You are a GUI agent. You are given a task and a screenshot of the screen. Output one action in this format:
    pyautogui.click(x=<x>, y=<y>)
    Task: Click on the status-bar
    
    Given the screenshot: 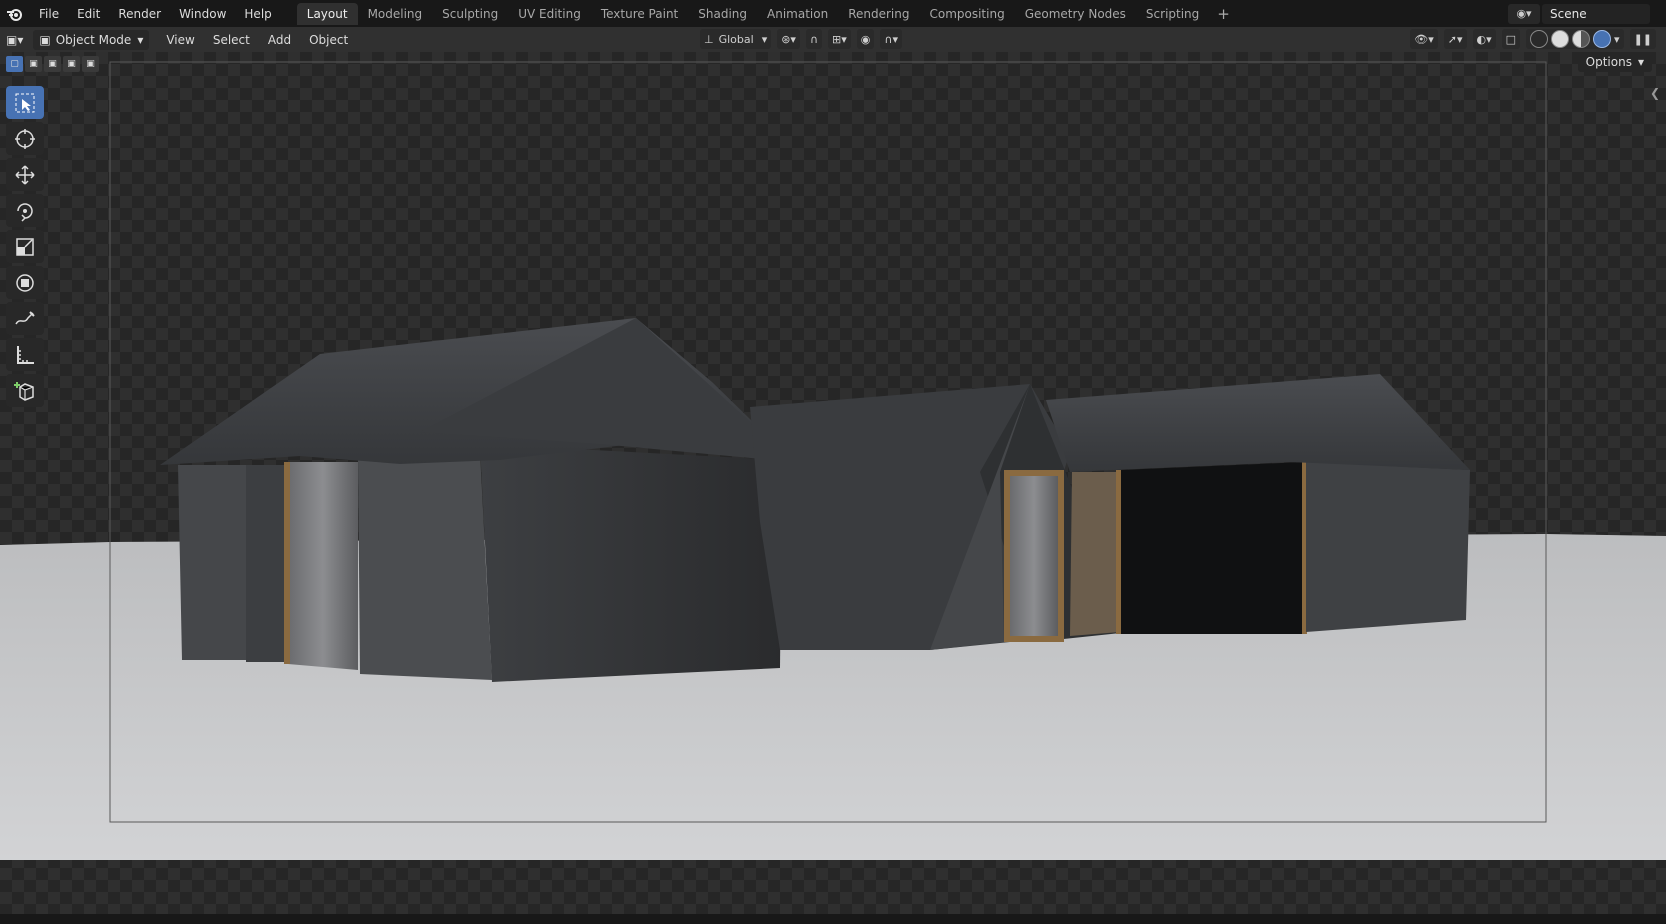 What is the action you would take?
    pyautogui.click(x=833, y=919)
    